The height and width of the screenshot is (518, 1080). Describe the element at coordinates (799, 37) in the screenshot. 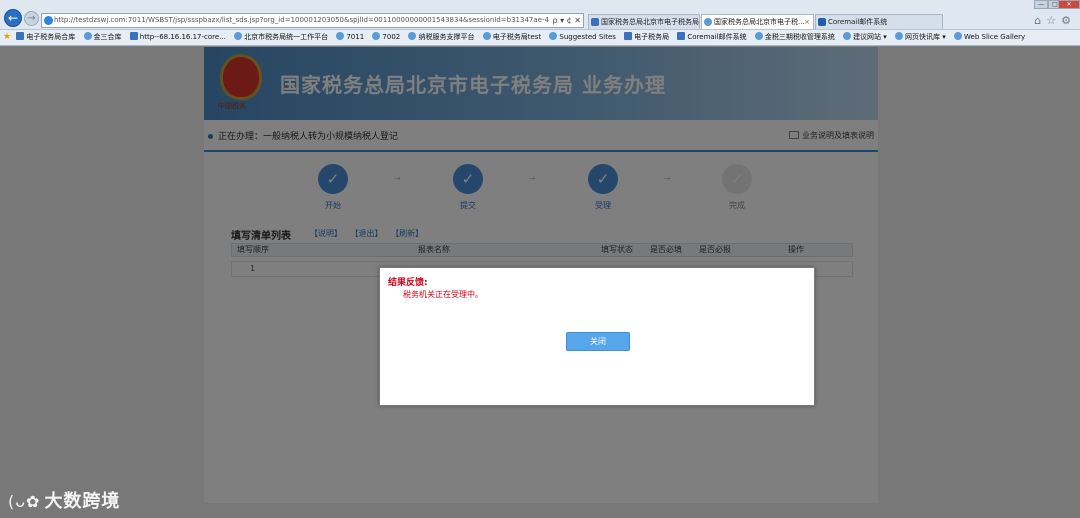

I see `favorite-label: 金税三期税收管理系统` at that location.